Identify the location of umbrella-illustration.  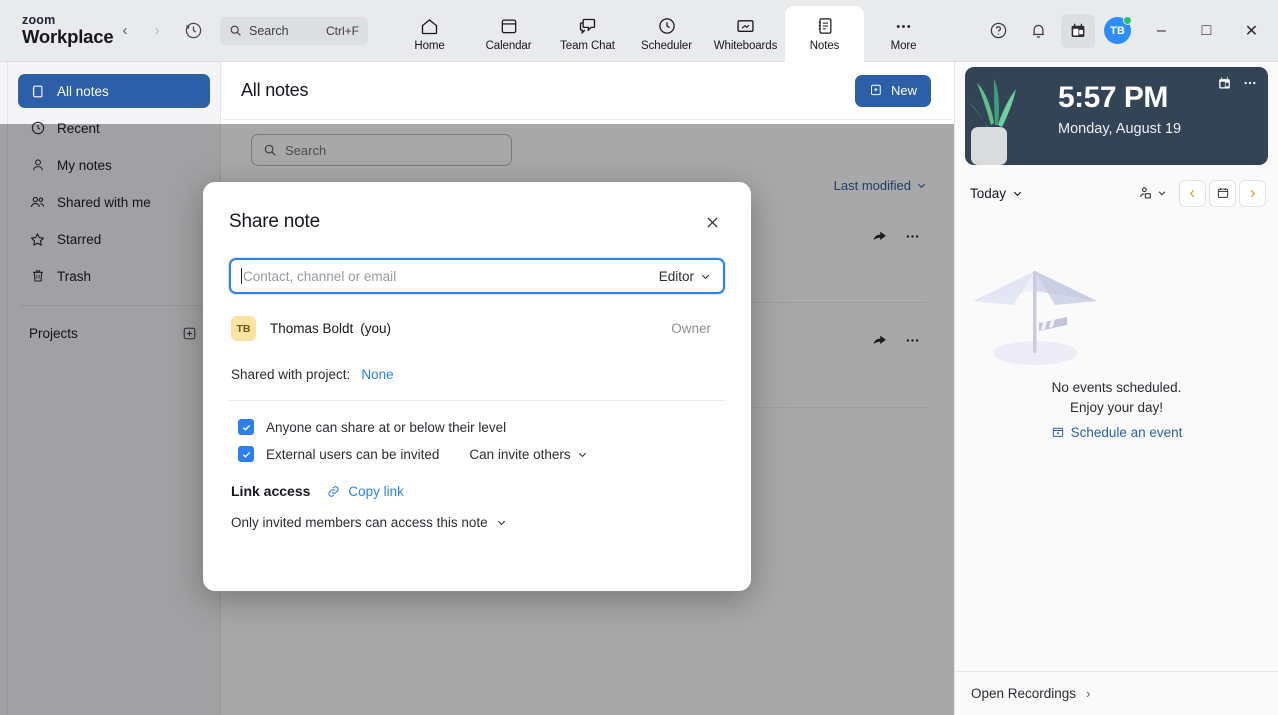
(1035, 318).